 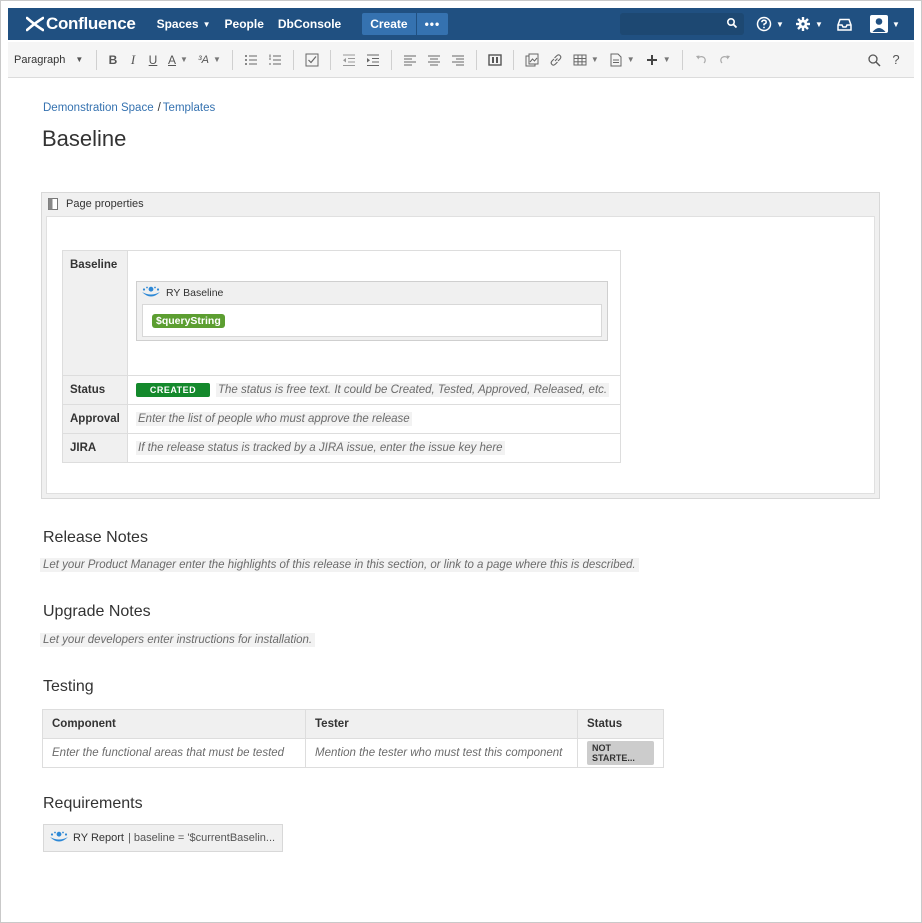 What do you see at coordinates (68, 687) in the screenshot?
I see `testing-heading: Testing` at bounding box center [68, 687].